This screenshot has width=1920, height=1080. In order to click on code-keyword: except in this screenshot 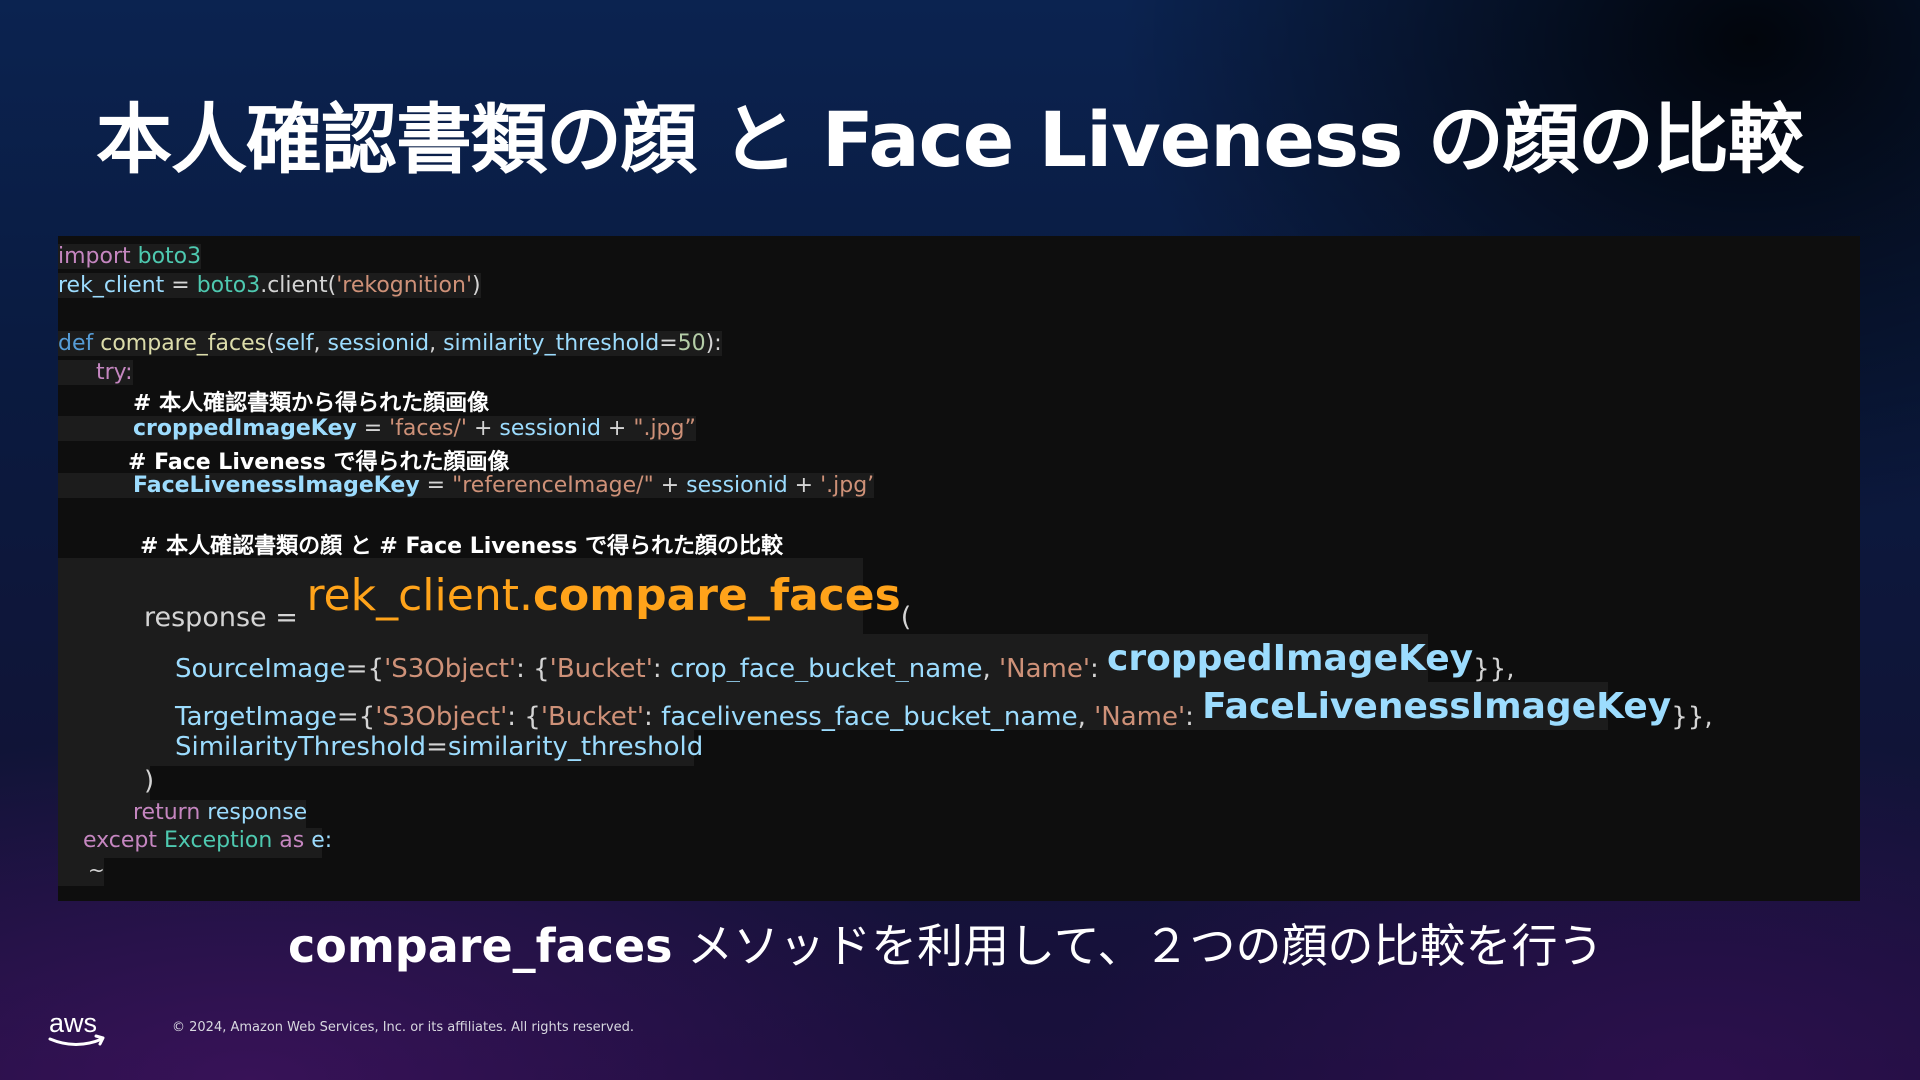, I will do `click(120, 840)`.